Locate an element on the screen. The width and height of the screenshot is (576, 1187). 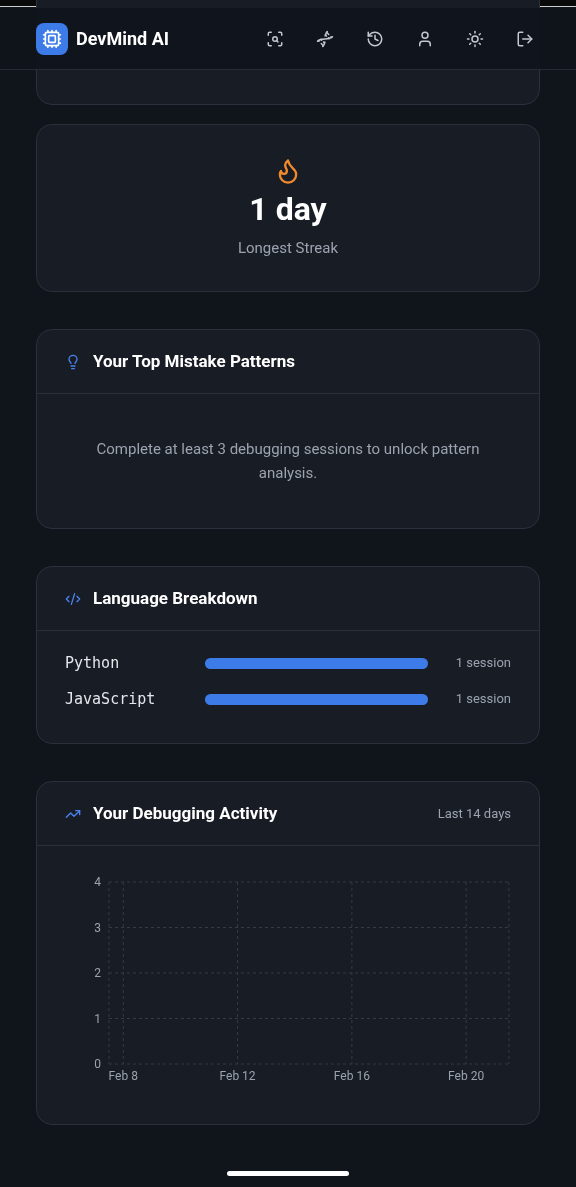
dna-icon is located at coordinates (325, 38).